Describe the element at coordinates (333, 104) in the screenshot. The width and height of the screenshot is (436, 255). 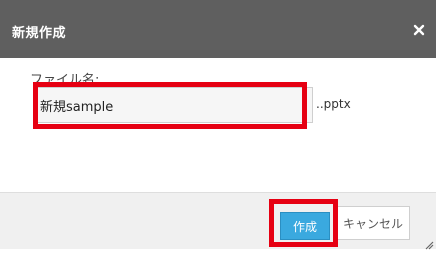
I see `file-extension: ..pptx` at that location.